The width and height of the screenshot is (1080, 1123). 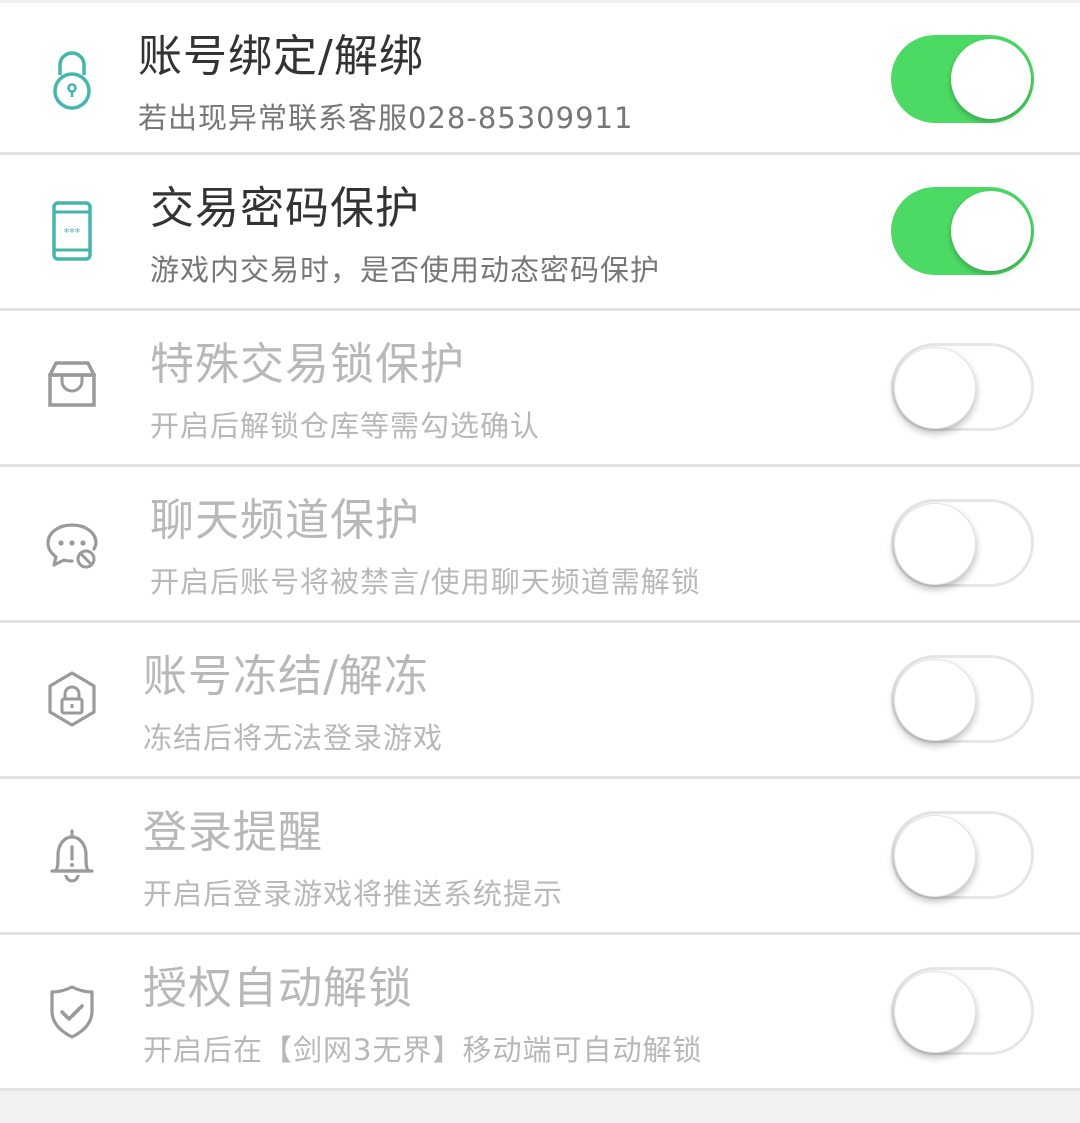 I want to click on account-freeze-toggle, so click(x=962, y=699).